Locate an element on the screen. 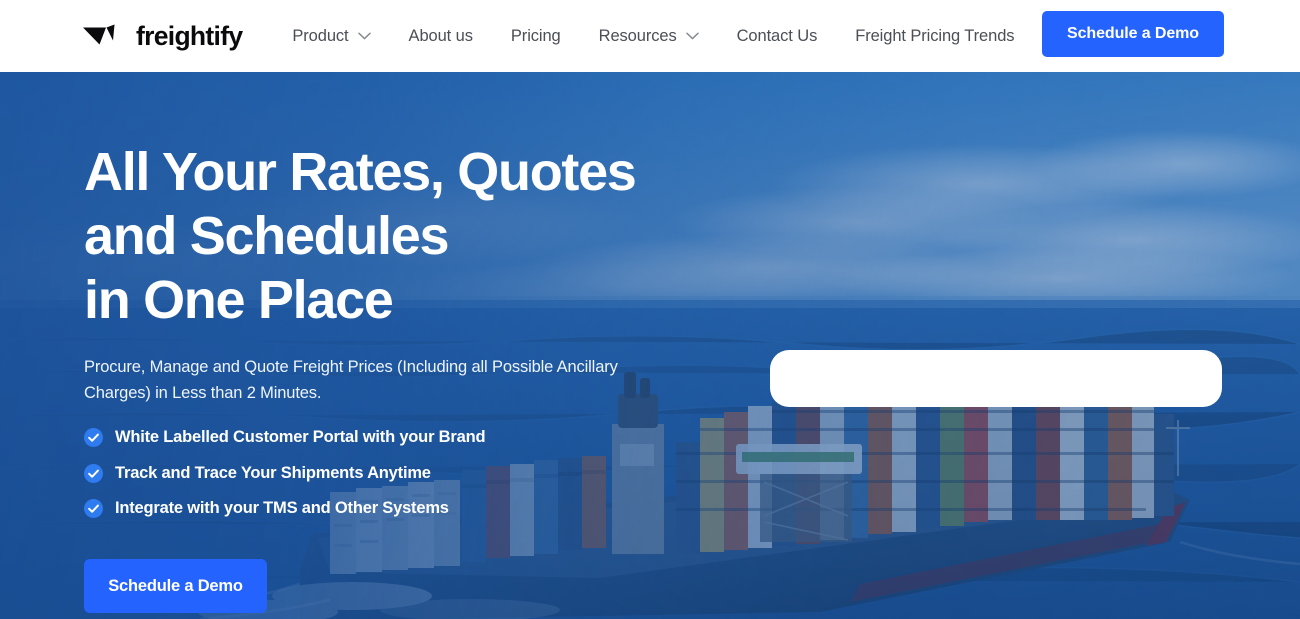 The width and height of the screenshot is (1300, 619). nav-item-label: Resources is located at coordinates (637, 35).